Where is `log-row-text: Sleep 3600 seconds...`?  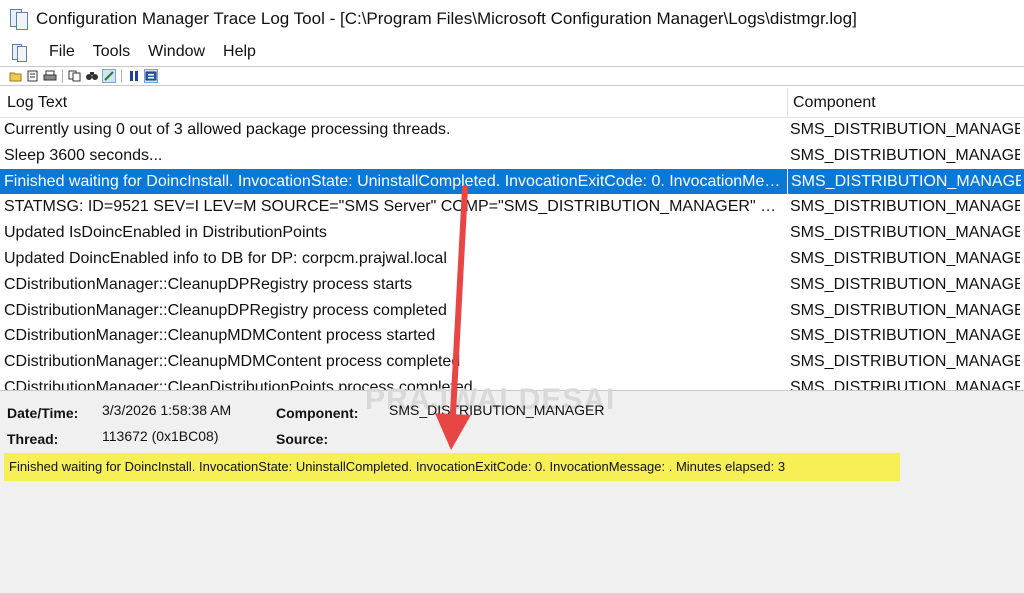 log-row-text: Sleep 3600 seconds... is located at coordinates (83, 155).